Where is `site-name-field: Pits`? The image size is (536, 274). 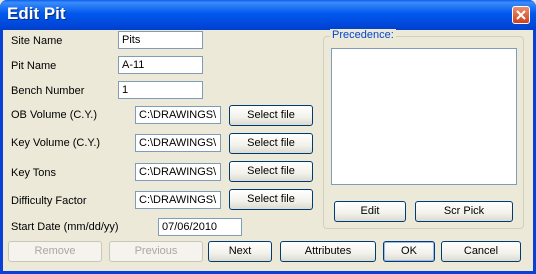 site-name-field: Pits is located at coordinates (160, 40).